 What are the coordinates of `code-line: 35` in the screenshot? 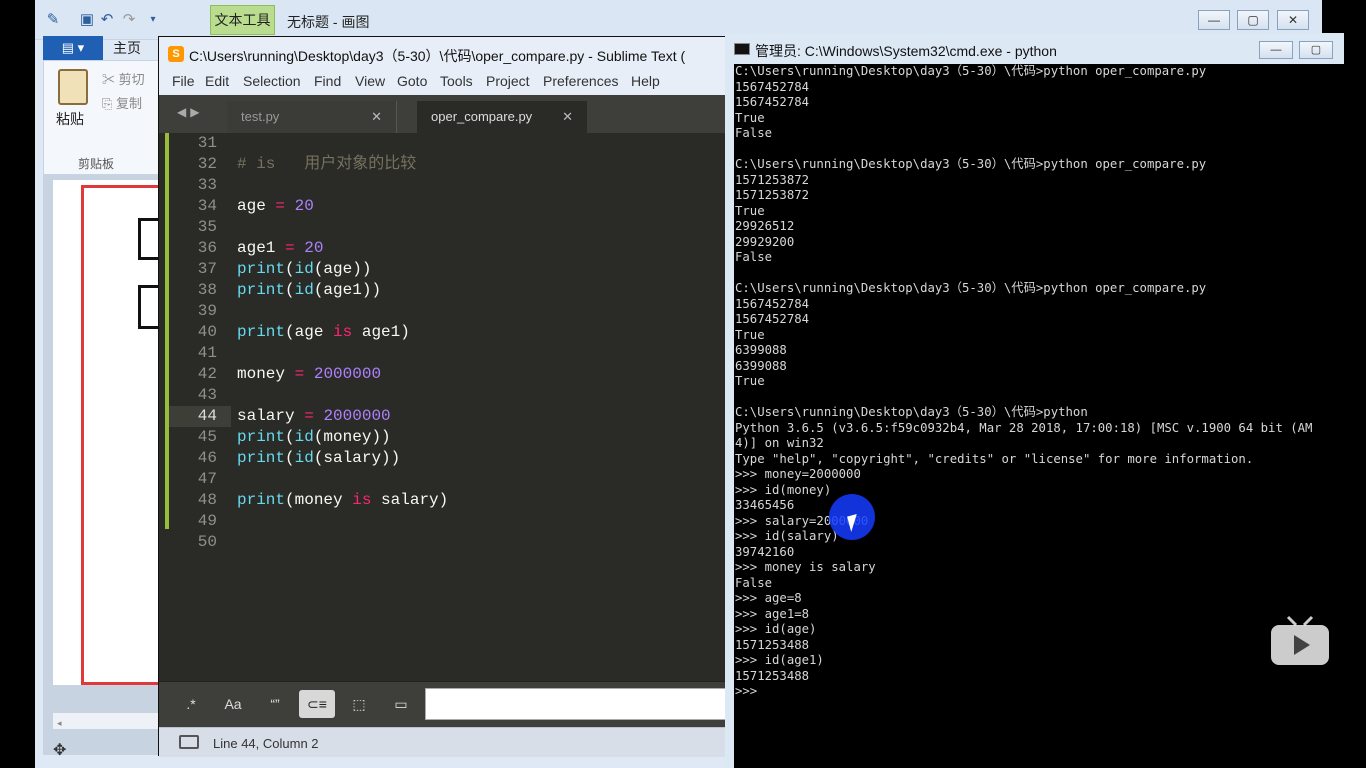 It's located at (449, 227).